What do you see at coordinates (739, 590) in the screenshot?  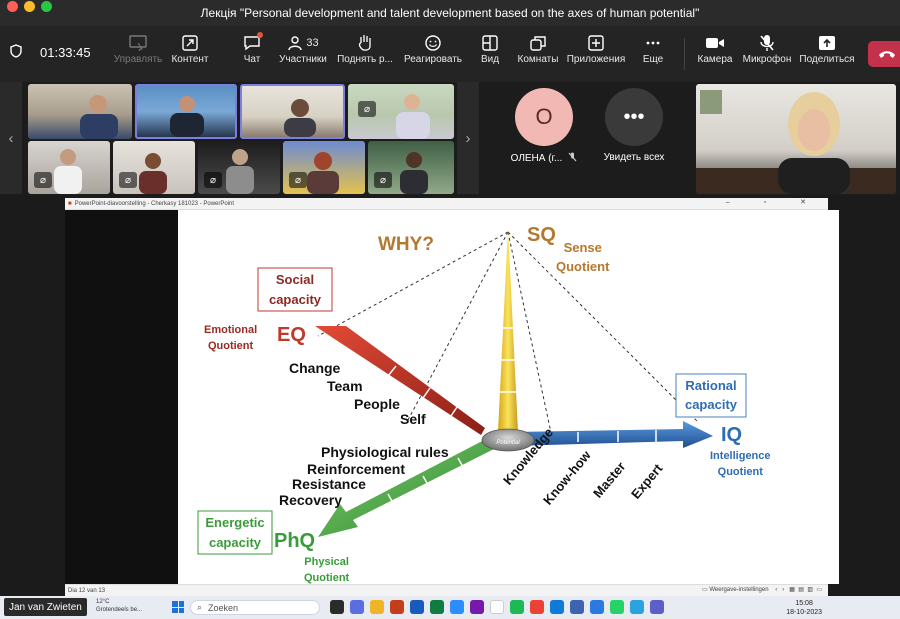 I see `view-settings-label: Weergave-instellingen` at bounding box center [739, 590].